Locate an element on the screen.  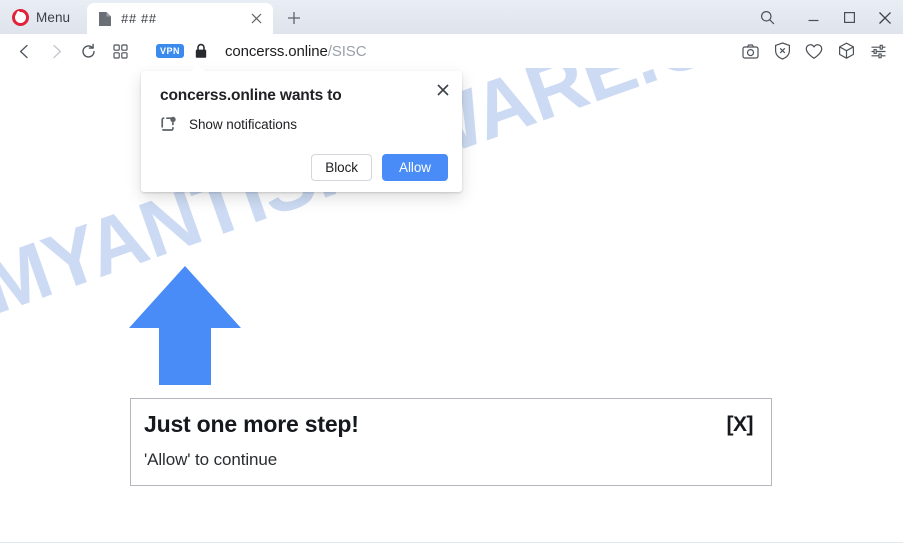
vpn-badge: VPN is located at coordinates (170, 51).